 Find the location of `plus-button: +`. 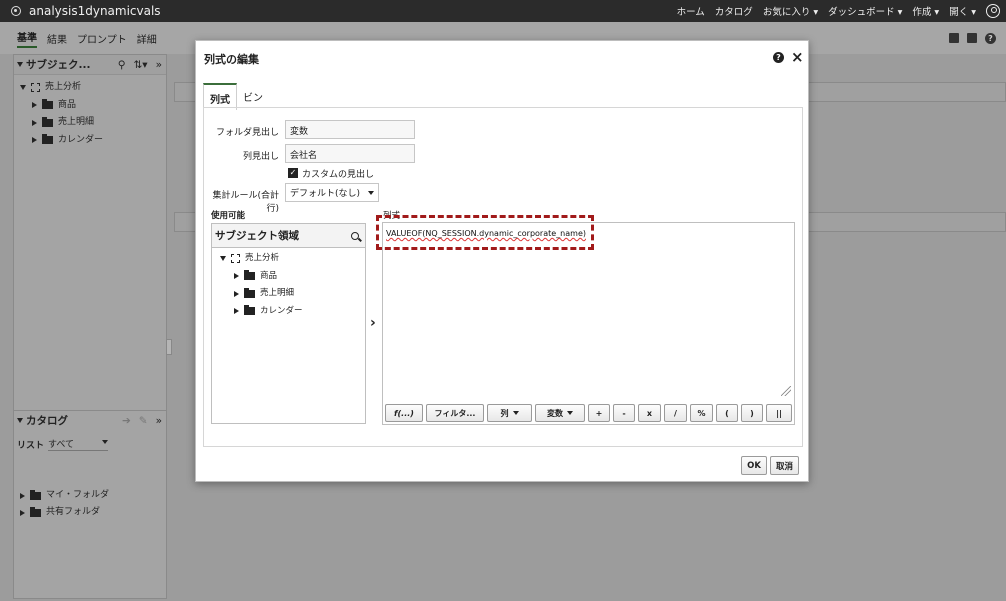

plus-button: + is located at coordinates (599, 413).